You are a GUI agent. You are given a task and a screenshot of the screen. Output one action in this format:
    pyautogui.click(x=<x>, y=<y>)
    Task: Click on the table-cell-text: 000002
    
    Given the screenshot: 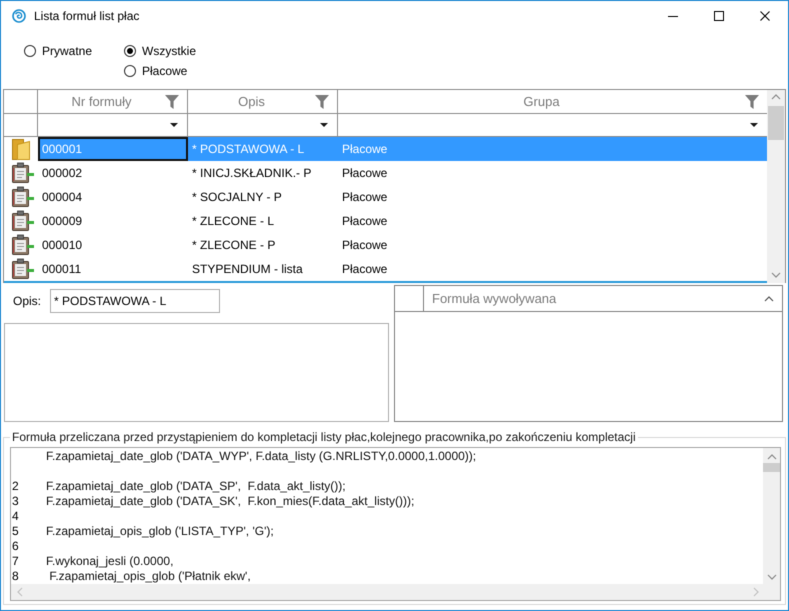 What is the action you would take?
    pyautogui.click(x=62, y=173)
    